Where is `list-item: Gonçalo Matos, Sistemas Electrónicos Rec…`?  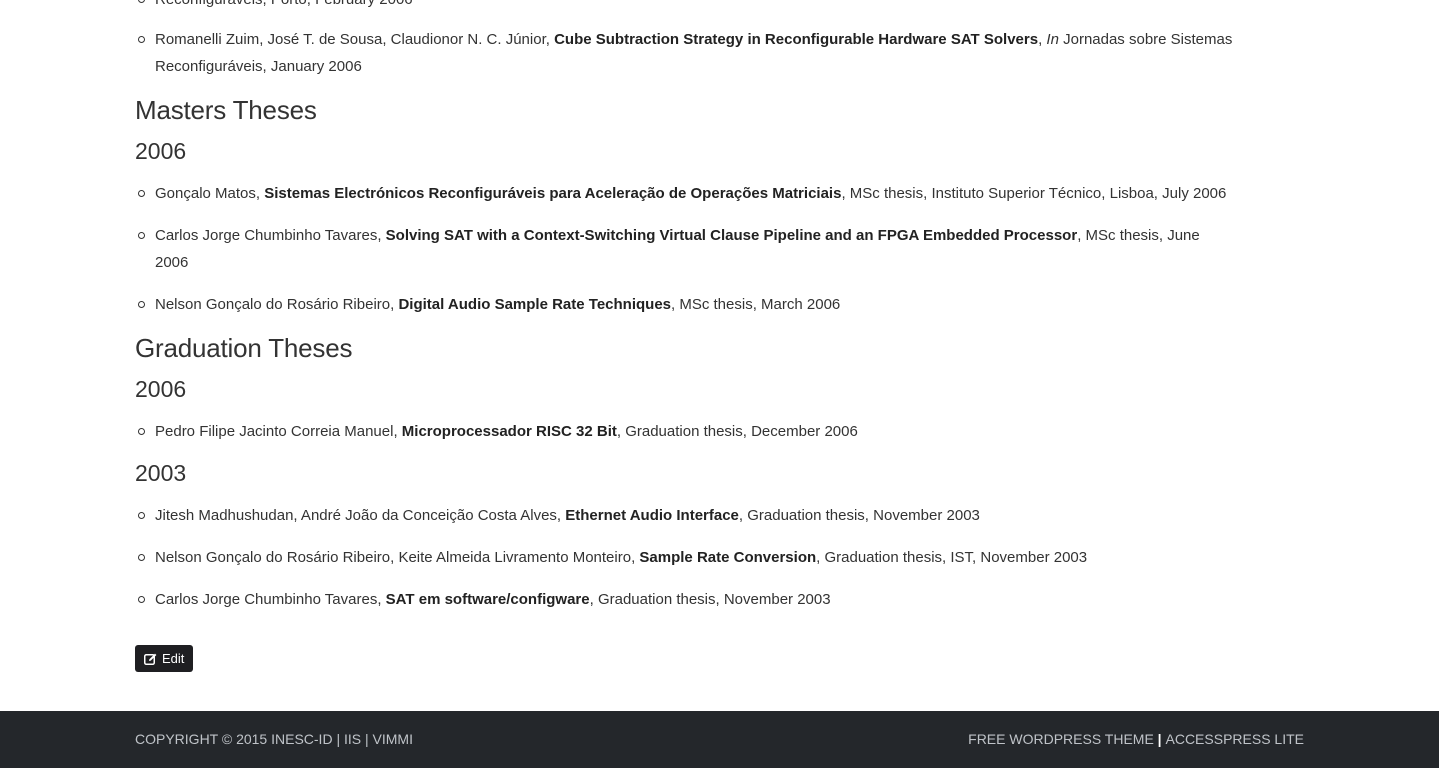 list-item: Gonçalo Matos, Sistemas Electrónicos Rec… is located at coordinates (685, 193).